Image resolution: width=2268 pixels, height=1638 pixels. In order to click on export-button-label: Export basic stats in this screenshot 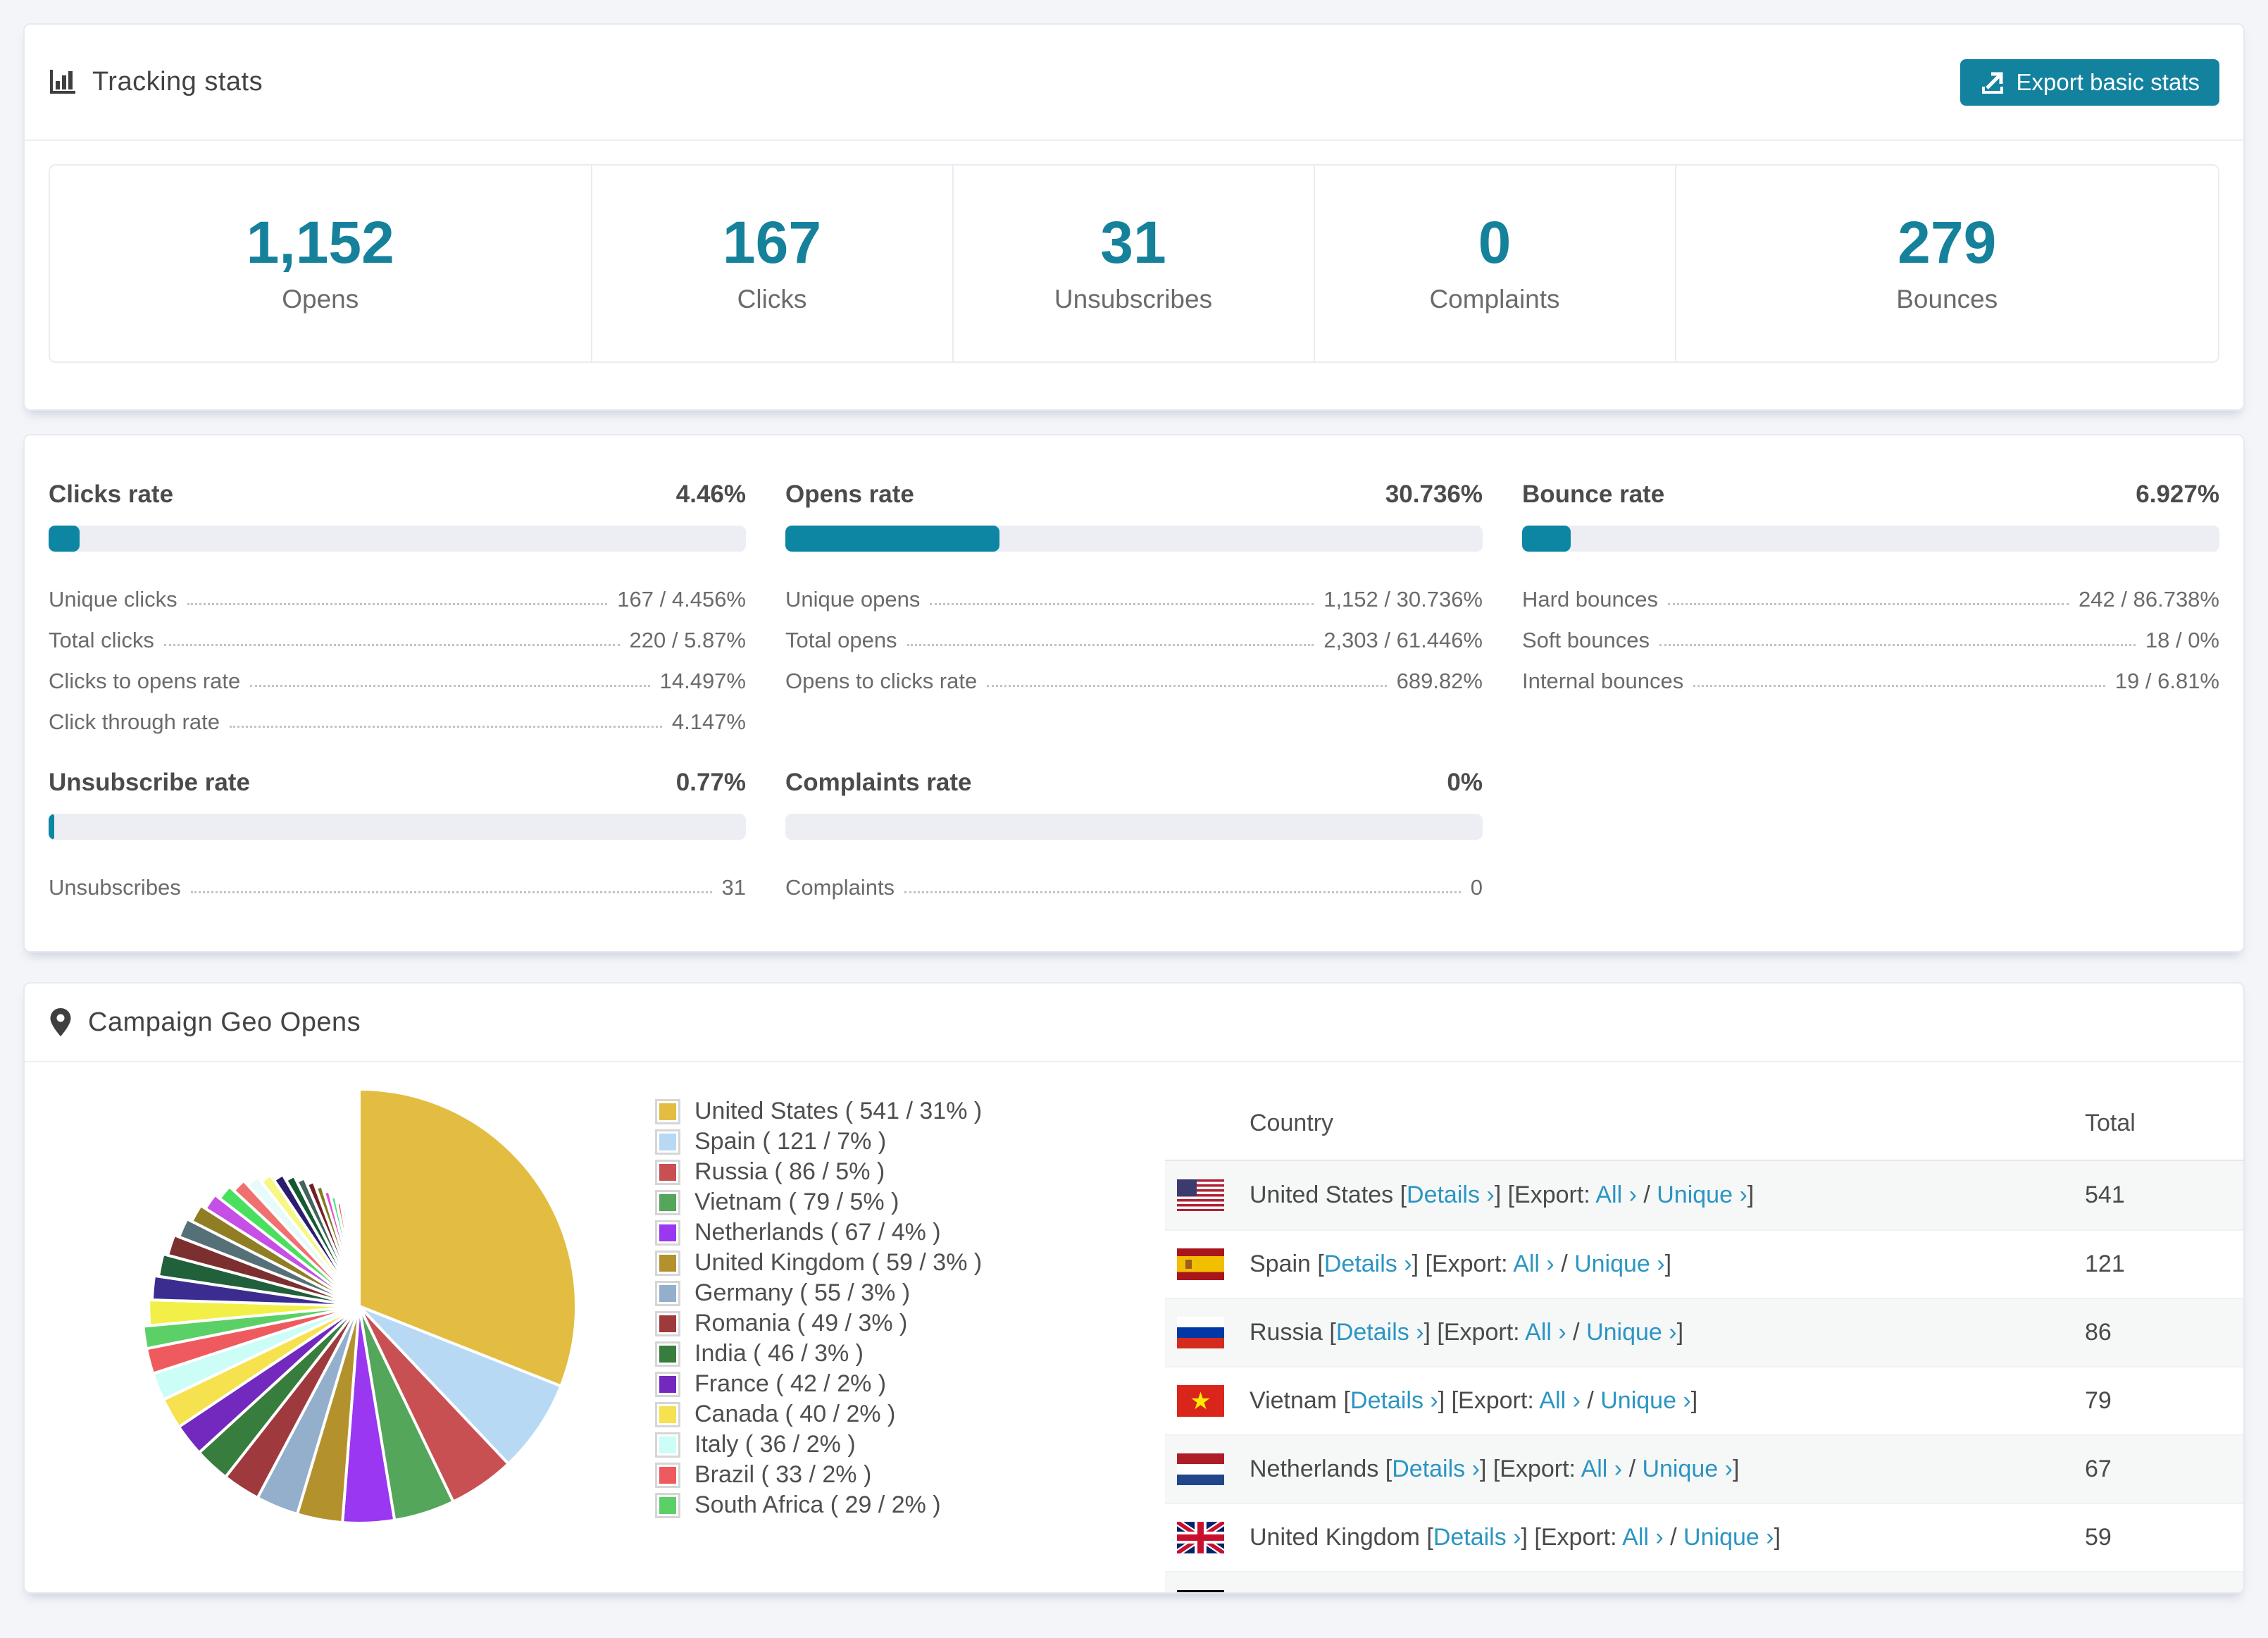, I will do `click(2108, 82)`.